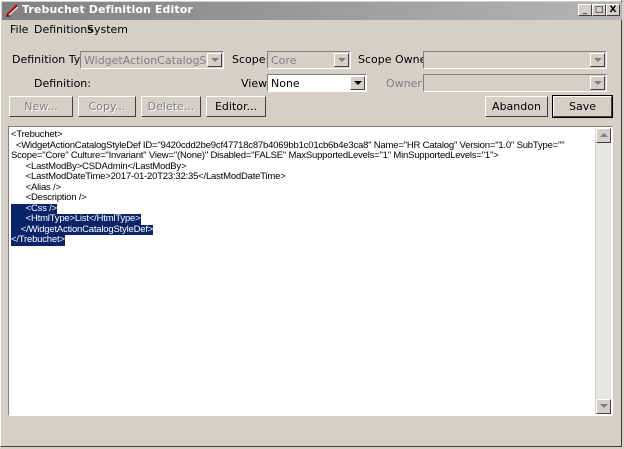 The width and height of the screenshot is (624, 449). I want to click on maximize-icon: □, so click(599, 10).